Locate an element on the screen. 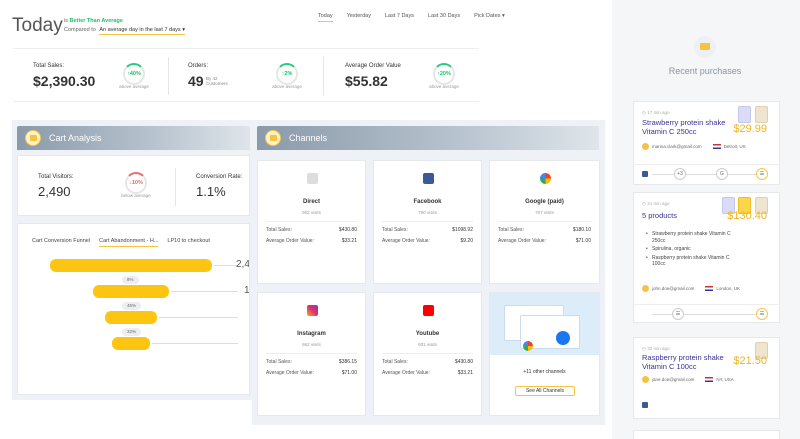 This screenshot has width=800, height=439. user-location: Detroit, US is located at coordinates (734, 146).